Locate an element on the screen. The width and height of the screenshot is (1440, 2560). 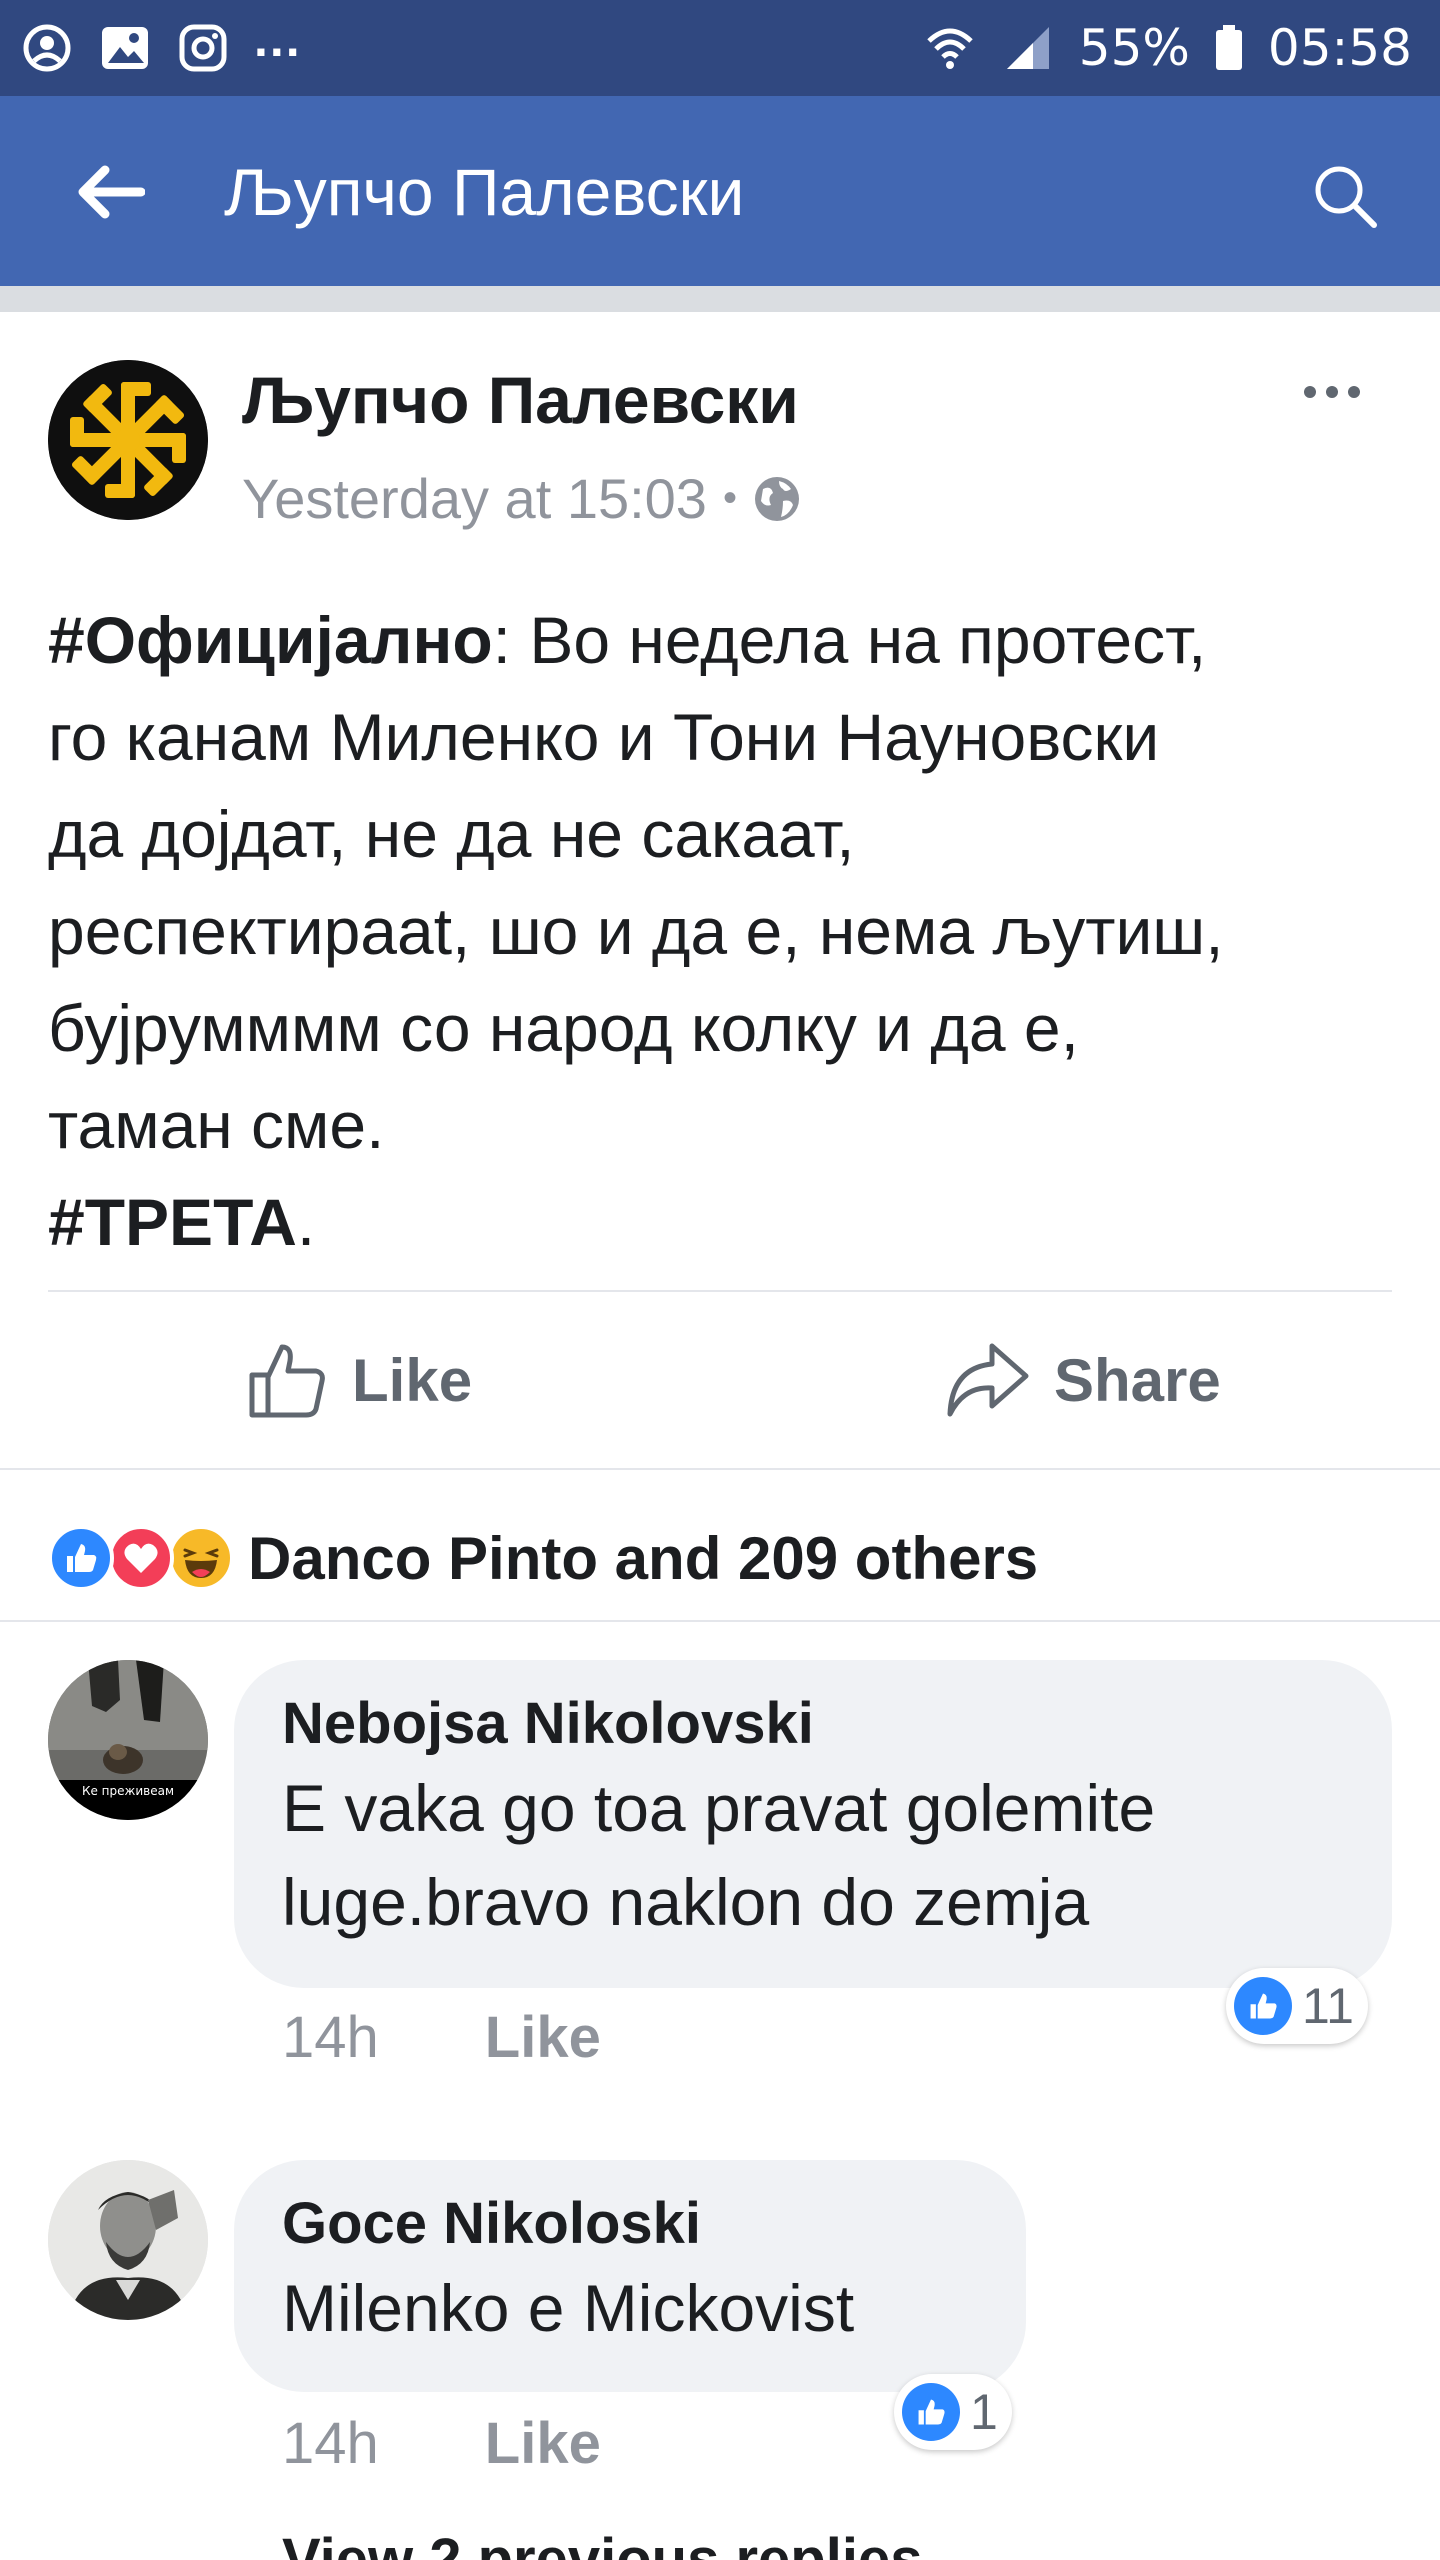
comment-line: luge.bravo naklon do zemja is located at coordinates (686, 1902).